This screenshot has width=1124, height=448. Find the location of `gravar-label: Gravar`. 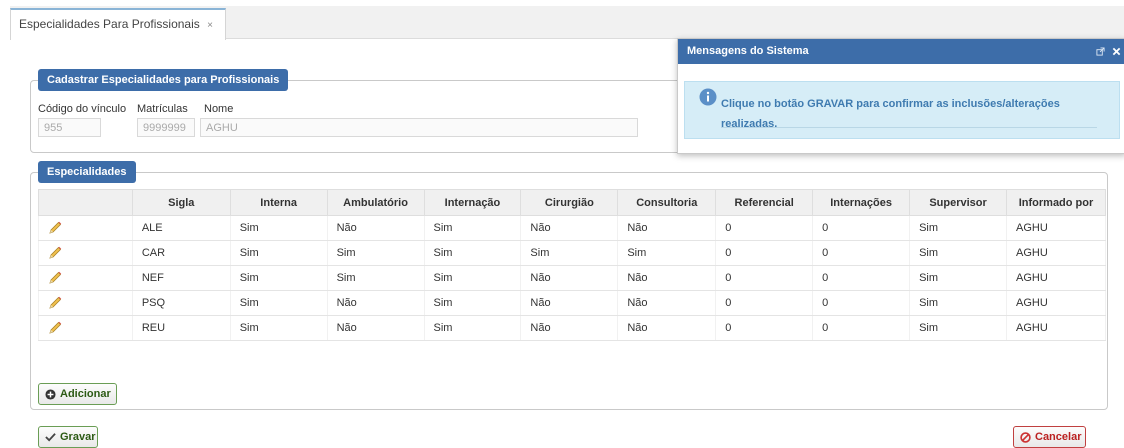

gravar-label: Gravar is located at coordinates (78, 437).